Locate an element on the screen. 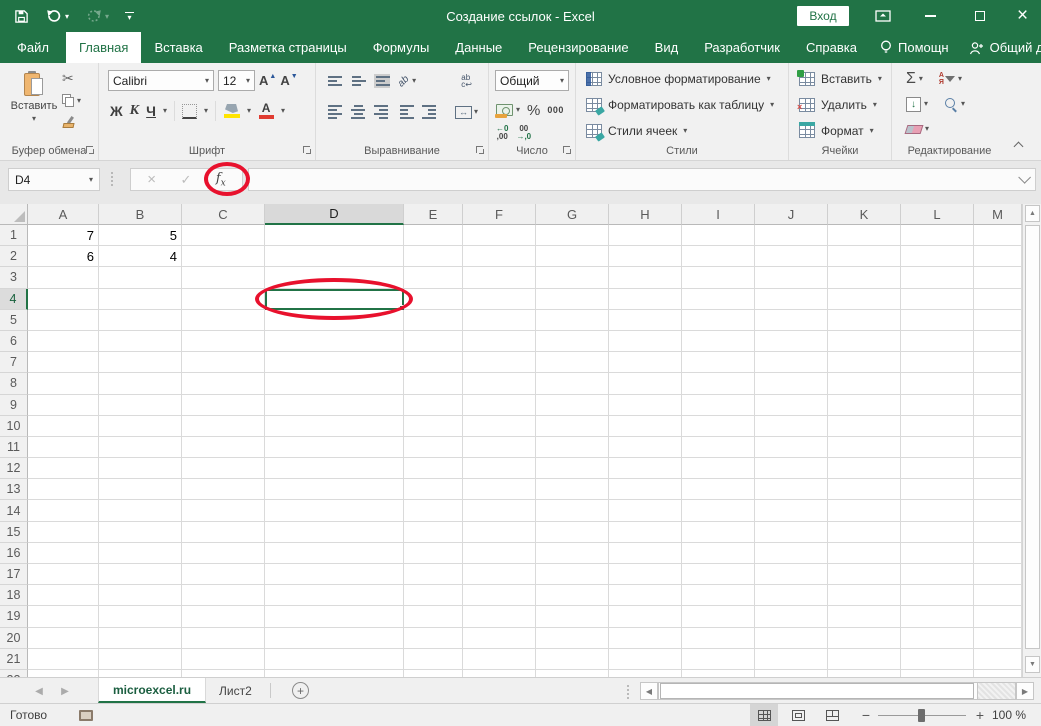 The height and width of the screenshot is (726, 1041). macro-record-icon is located at coordinates (86, 715).